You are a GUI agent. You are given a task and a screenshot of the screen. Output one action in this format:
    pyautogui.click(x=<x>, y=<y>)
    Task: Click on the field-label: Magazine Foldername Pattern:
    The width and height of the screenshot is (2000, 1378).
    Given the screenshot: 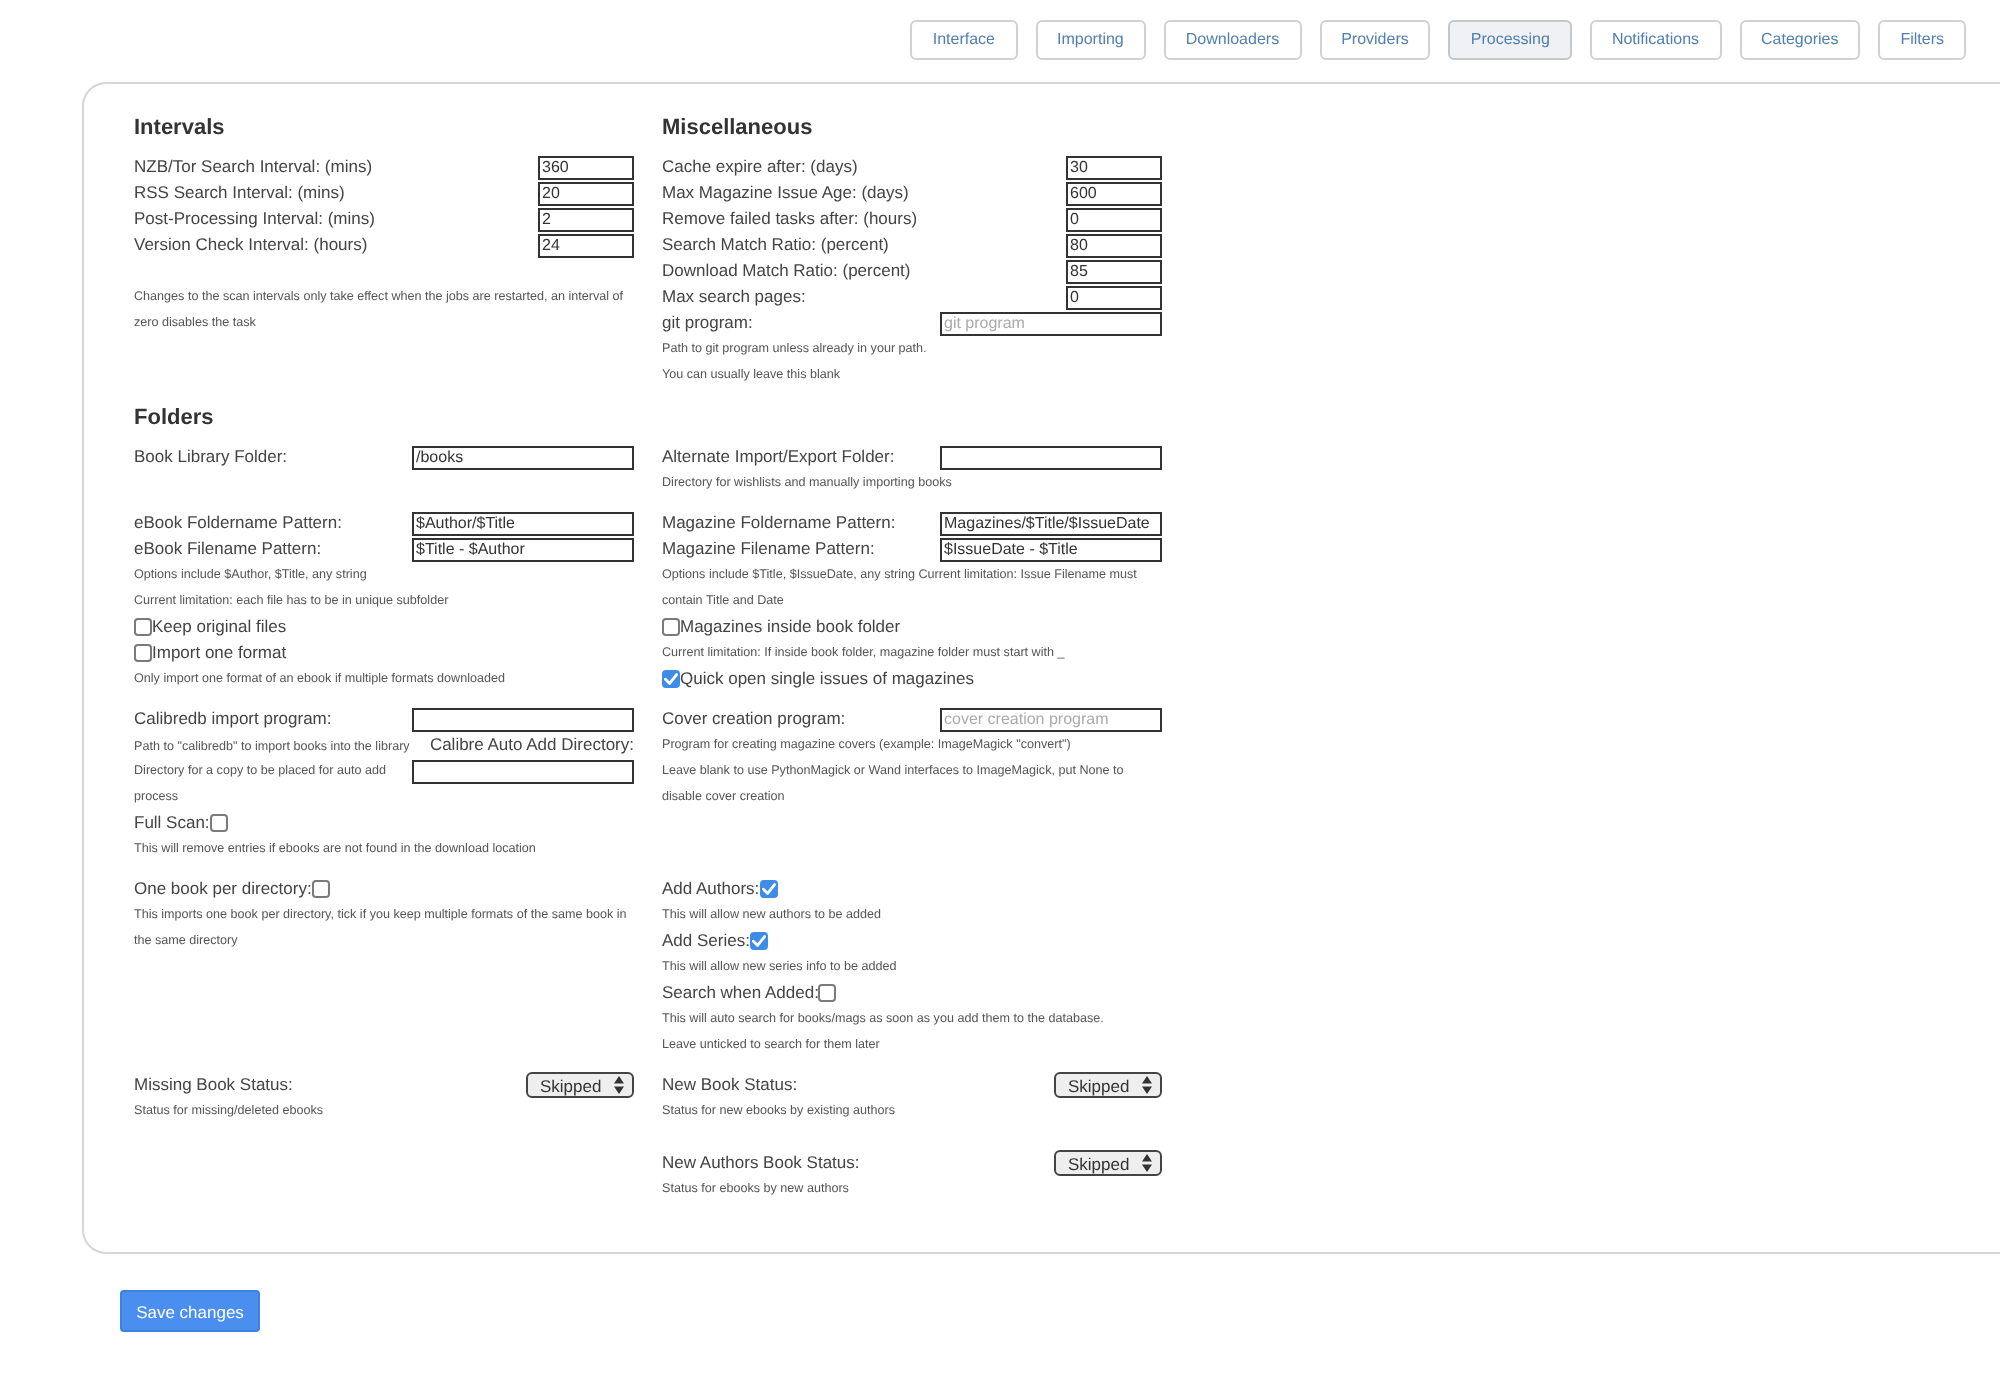 What is the action you would take?
    pyautogui.click(x=779, y=523)
    